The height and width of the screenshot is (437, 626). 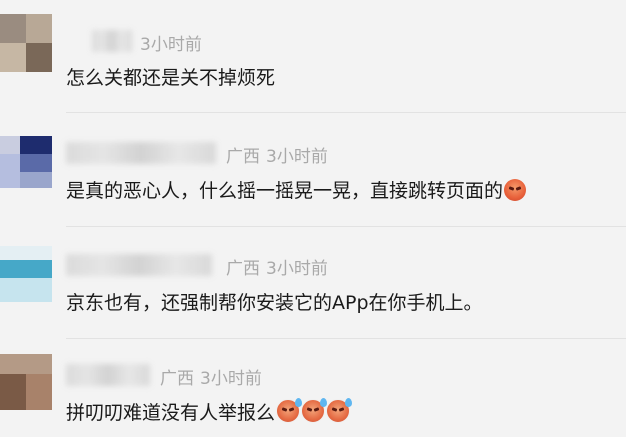 I want to click on comment-text: 是真的恶心人，什么摇一摇晃一晃，直接跳转页面的, so click(x=296, y=189).